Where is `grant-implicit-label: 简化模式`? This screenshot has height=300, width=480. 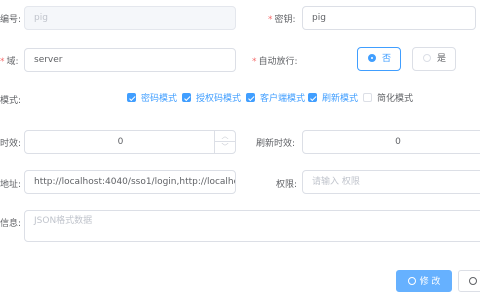 grant-implicit-label: 简化模式 is located at coordinates (395, 99).